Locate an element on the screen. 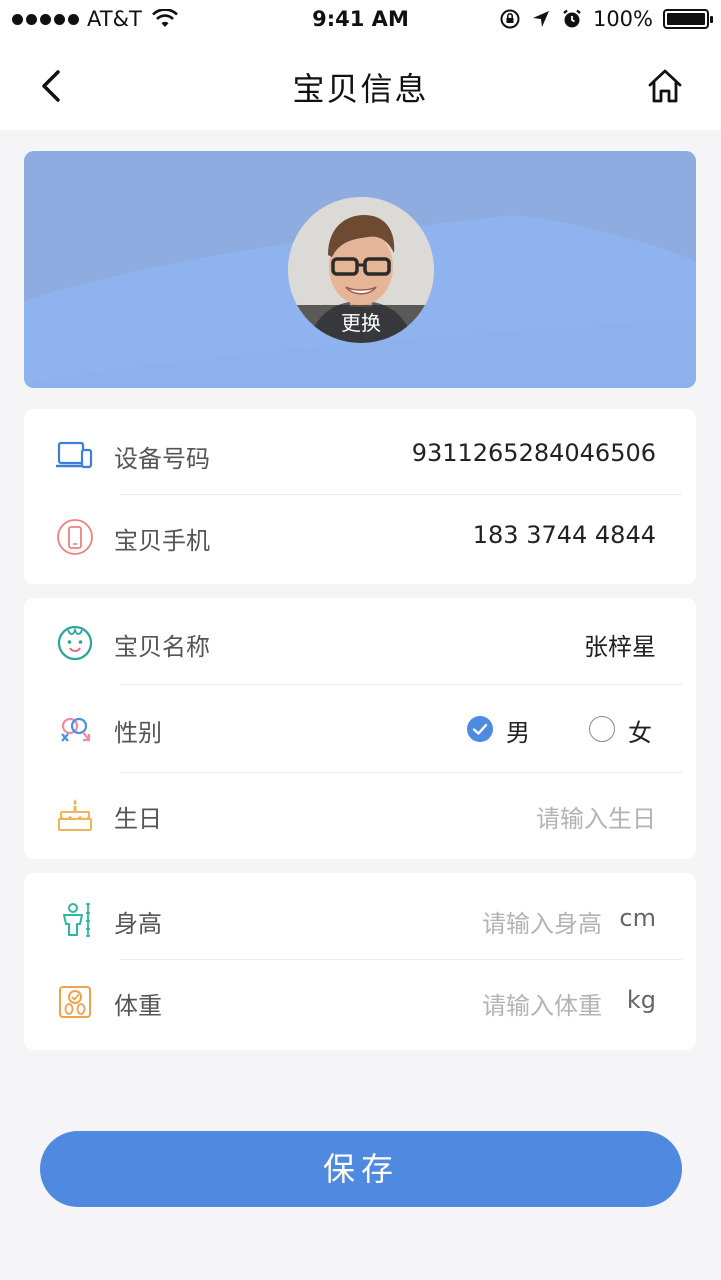  baby-name-row: 宝贝名称 张梓星 is located at coordinates (360, 642).